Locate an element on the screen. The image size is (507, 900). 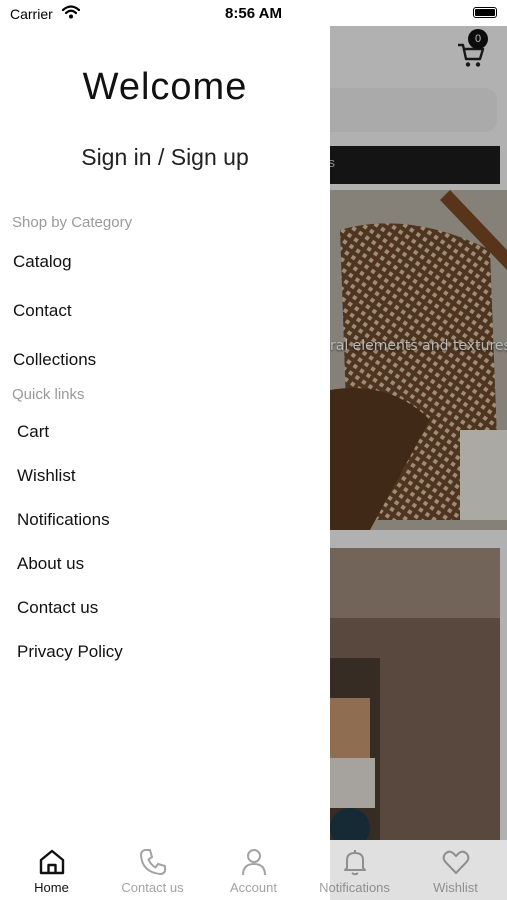
bell-icon is located at coordinates (354, 863).